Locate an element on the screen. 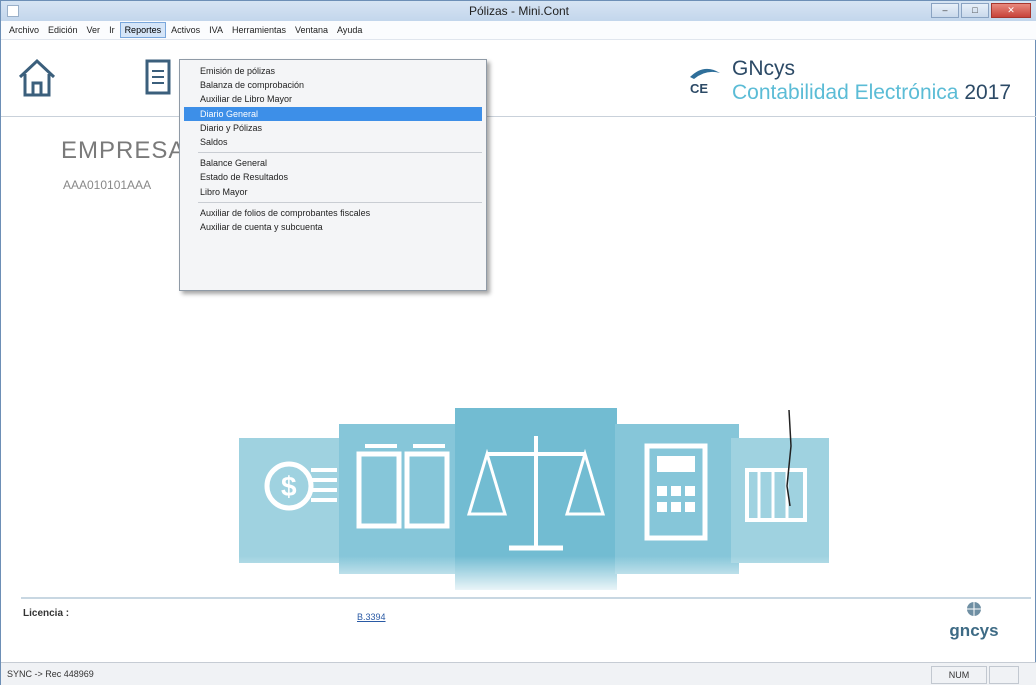  menu-item-estado-resultados: Estado de Resultados is located at coordinates (333, 177).